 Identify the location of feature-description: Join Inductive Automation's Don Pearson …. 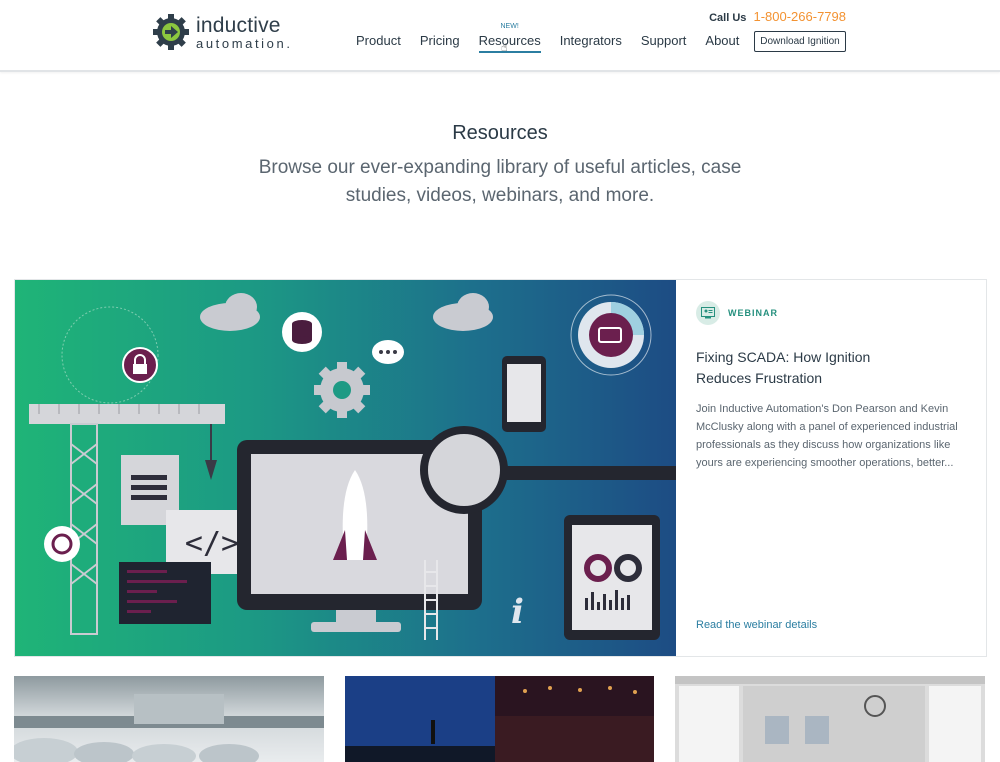
(827, 436).